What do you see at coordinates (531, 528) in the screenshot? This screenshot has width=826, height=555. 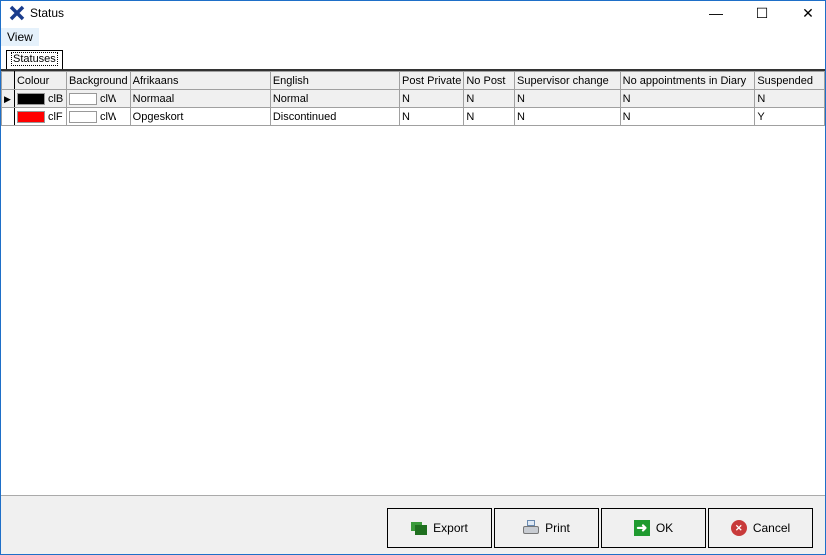 I see `printer-icon` at bounding box center [531, 528].